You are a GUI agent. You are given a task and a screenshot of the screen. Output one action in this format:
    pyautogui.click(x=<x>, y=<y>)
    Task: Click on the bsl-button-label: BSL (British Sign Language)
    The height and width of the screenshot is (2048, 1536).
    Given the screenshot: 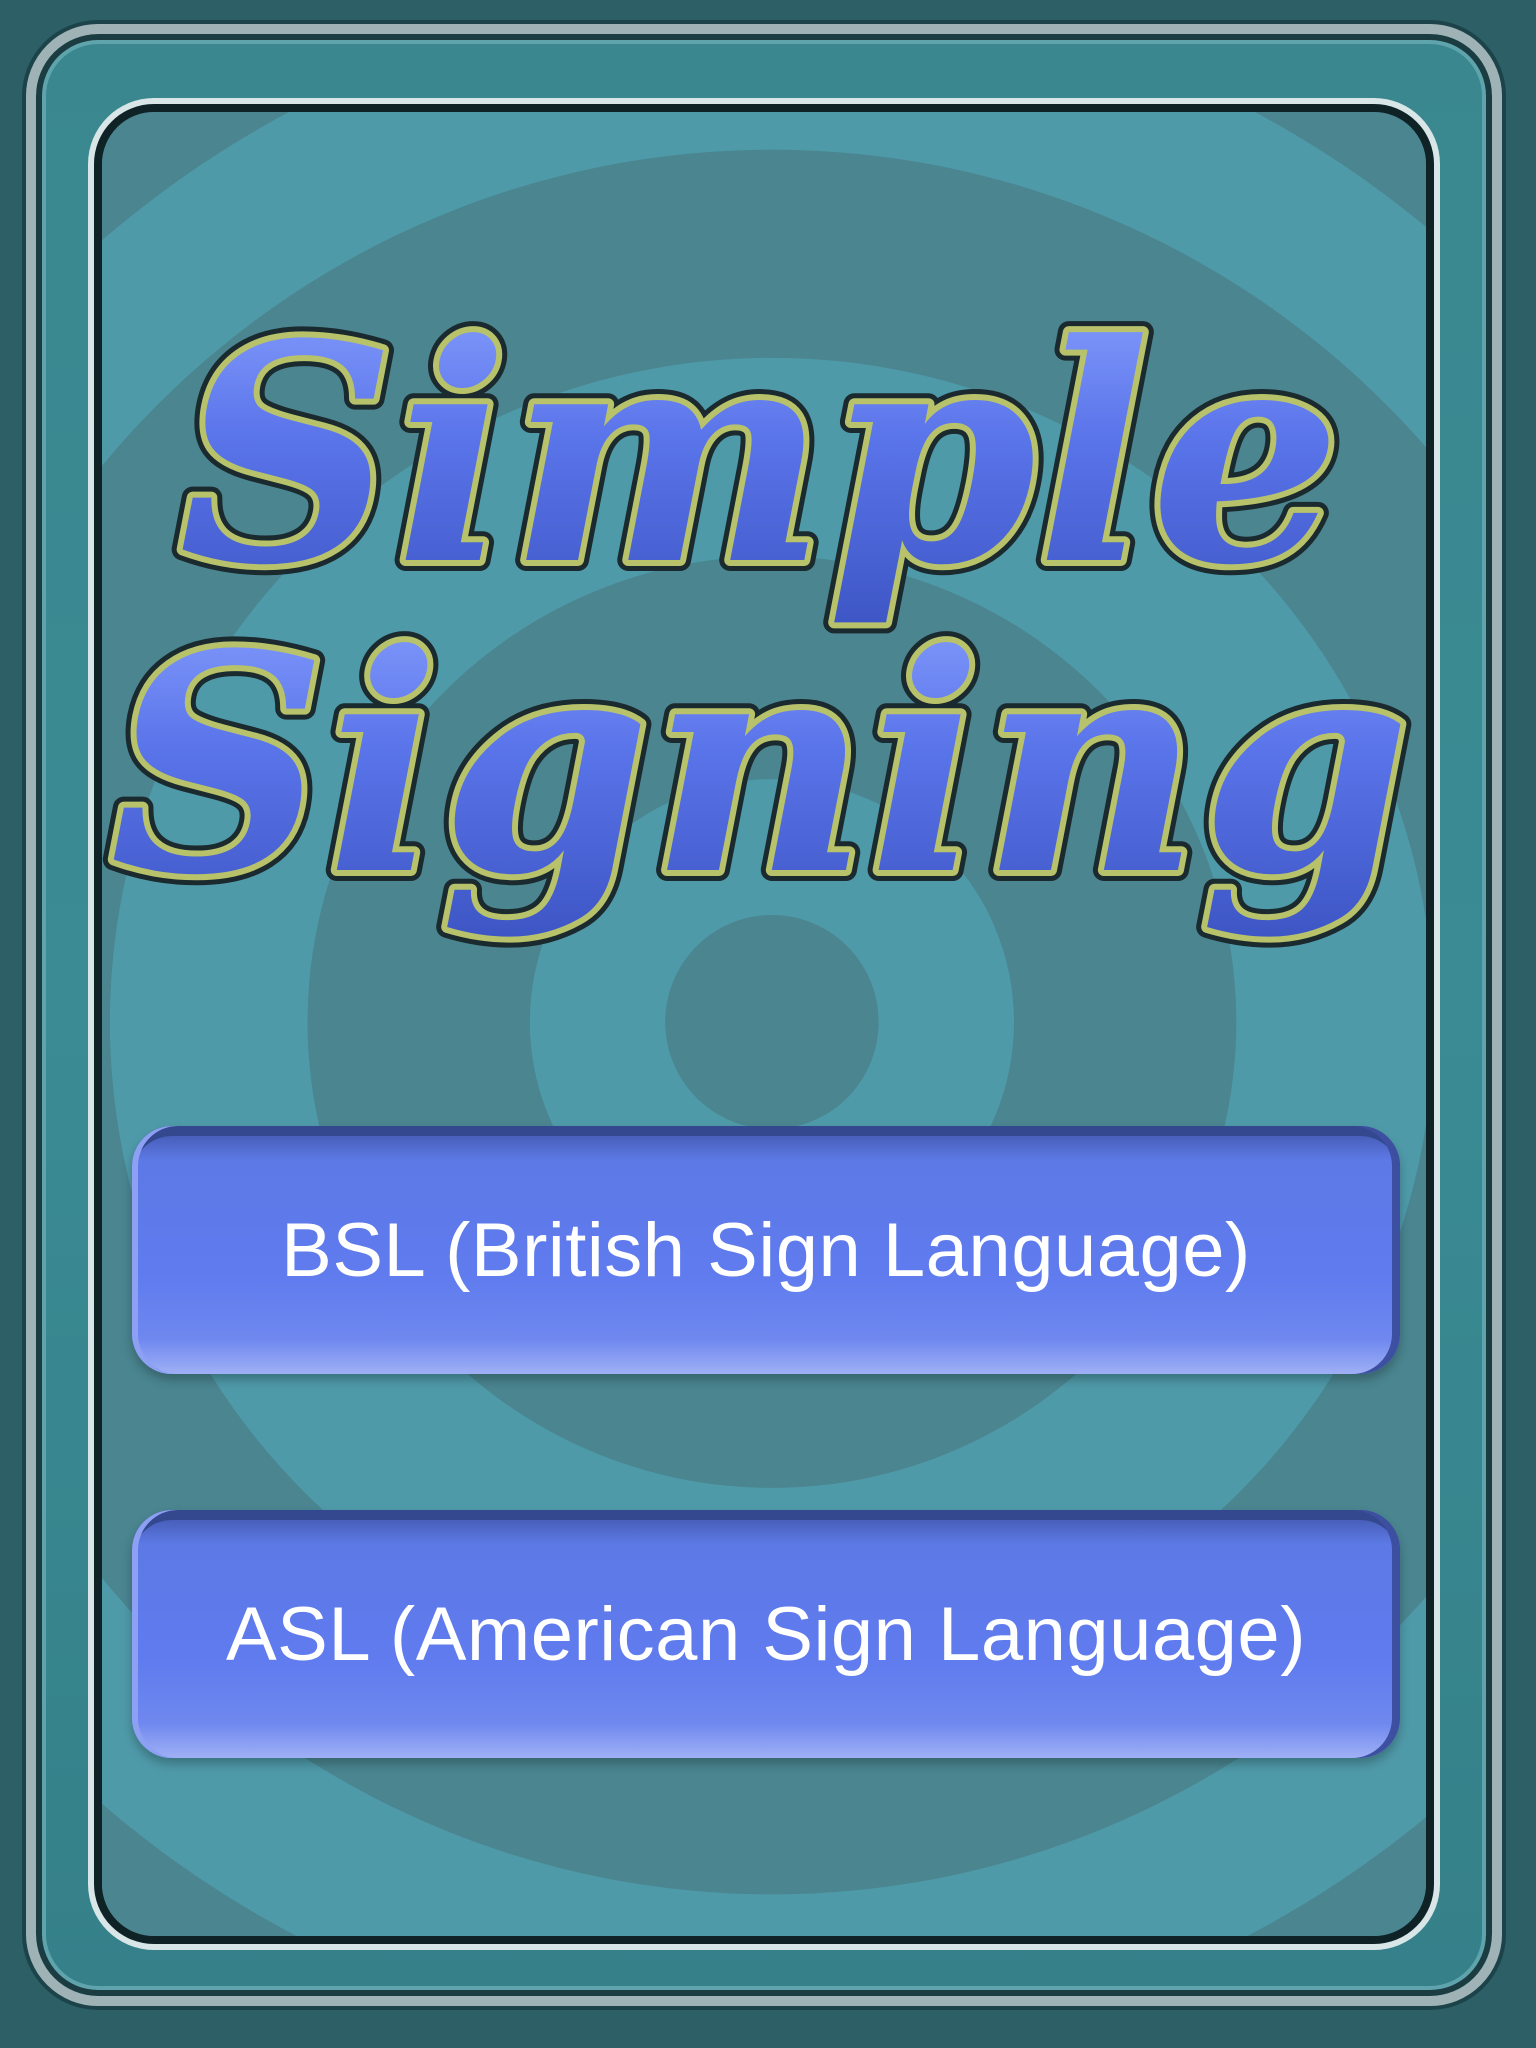 What is the action you would take?
    pyautogui.click(x=766, y=1250)
    